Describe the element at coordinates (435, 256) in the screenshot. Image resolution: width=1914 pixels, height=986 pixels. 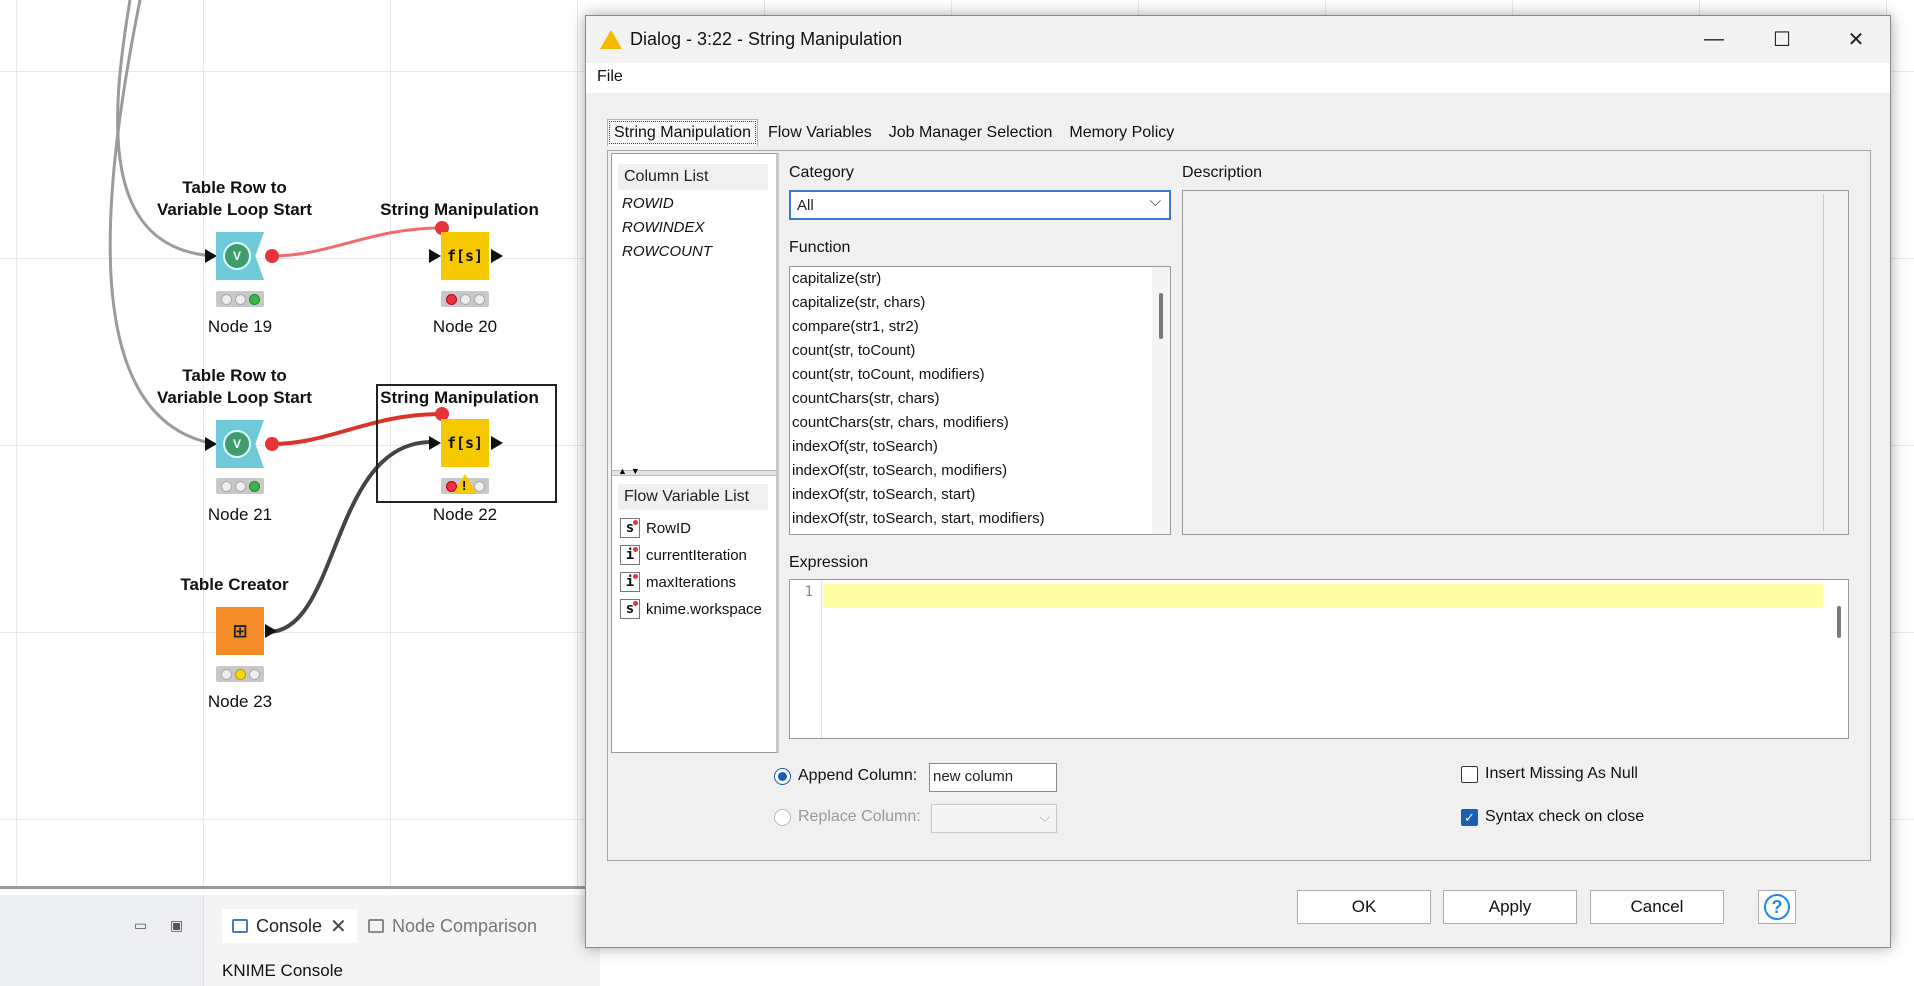
I see `node-20-input-port` at that location.